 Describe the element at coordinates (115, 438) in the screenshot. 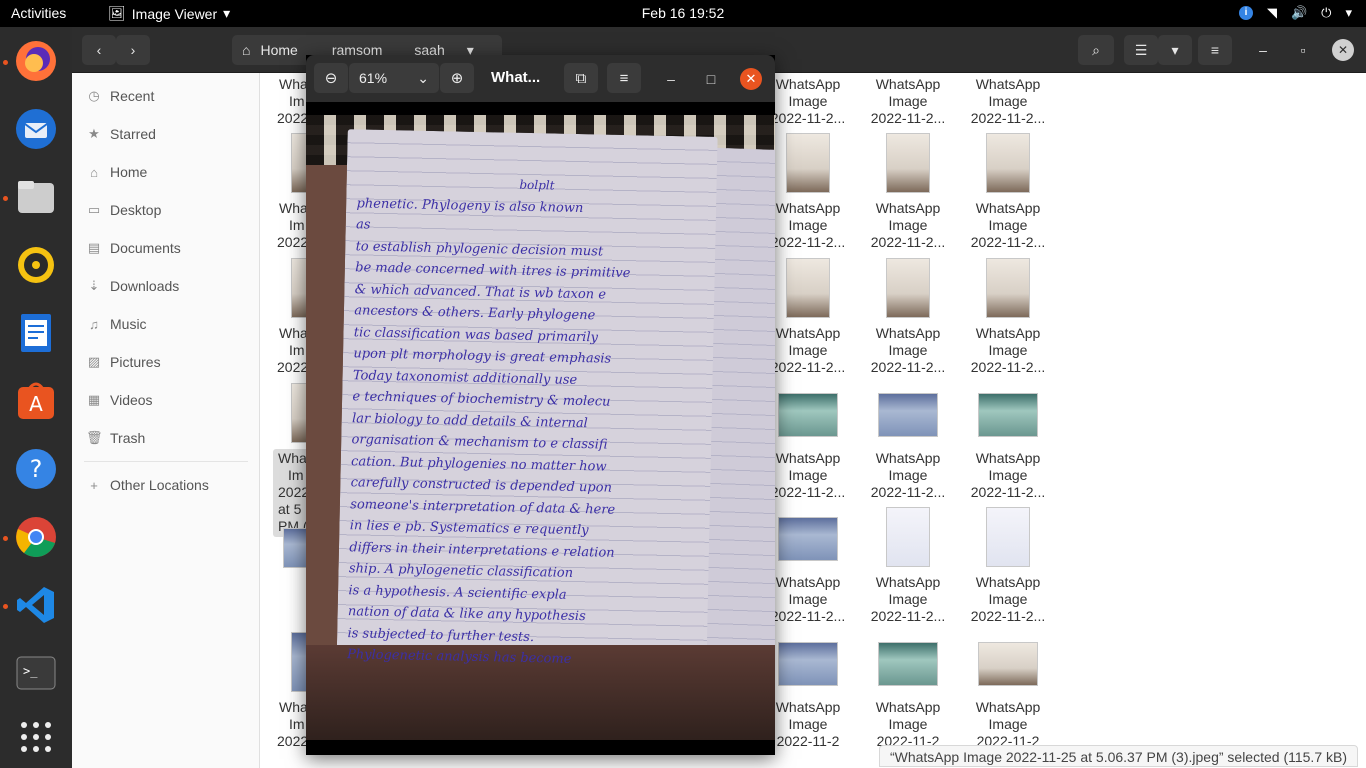

I see `sidebar-item-trash: 🗑 Trash` at that location.